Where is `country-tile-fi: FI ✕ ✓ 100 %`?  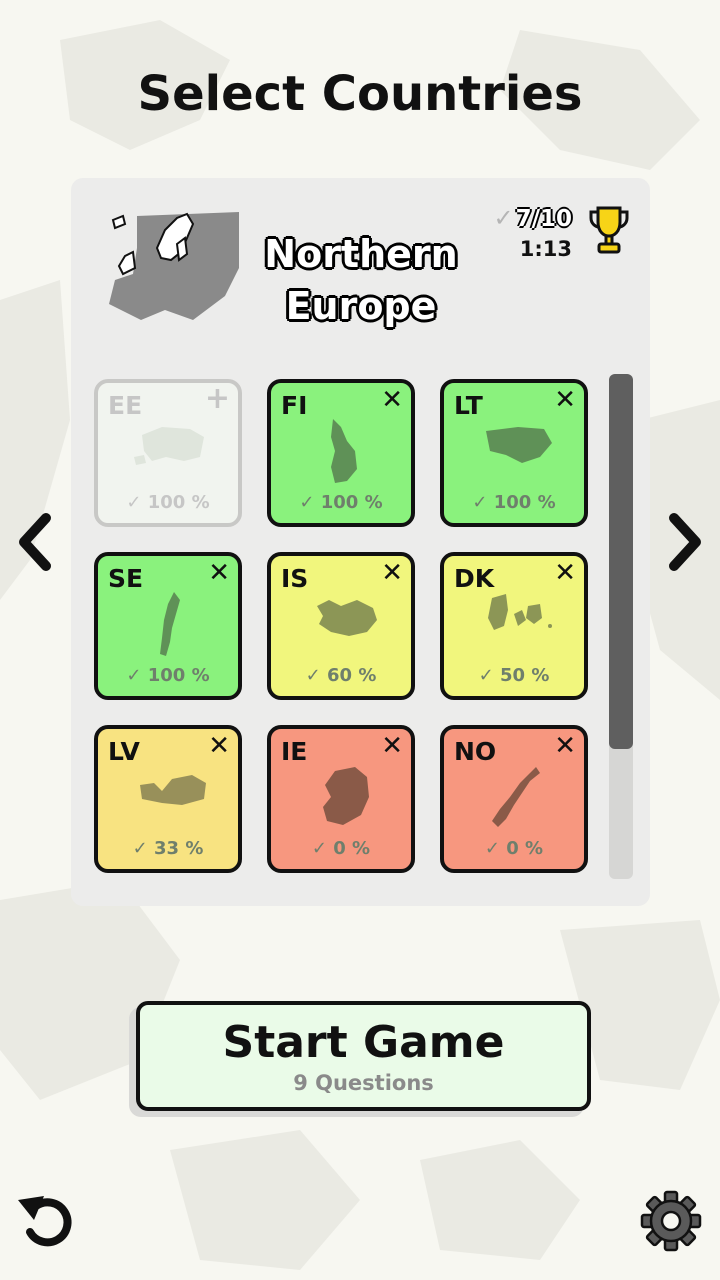 country-tile-fi: FI ✕ ✓ 100 % is located at coordinates (341, 453).